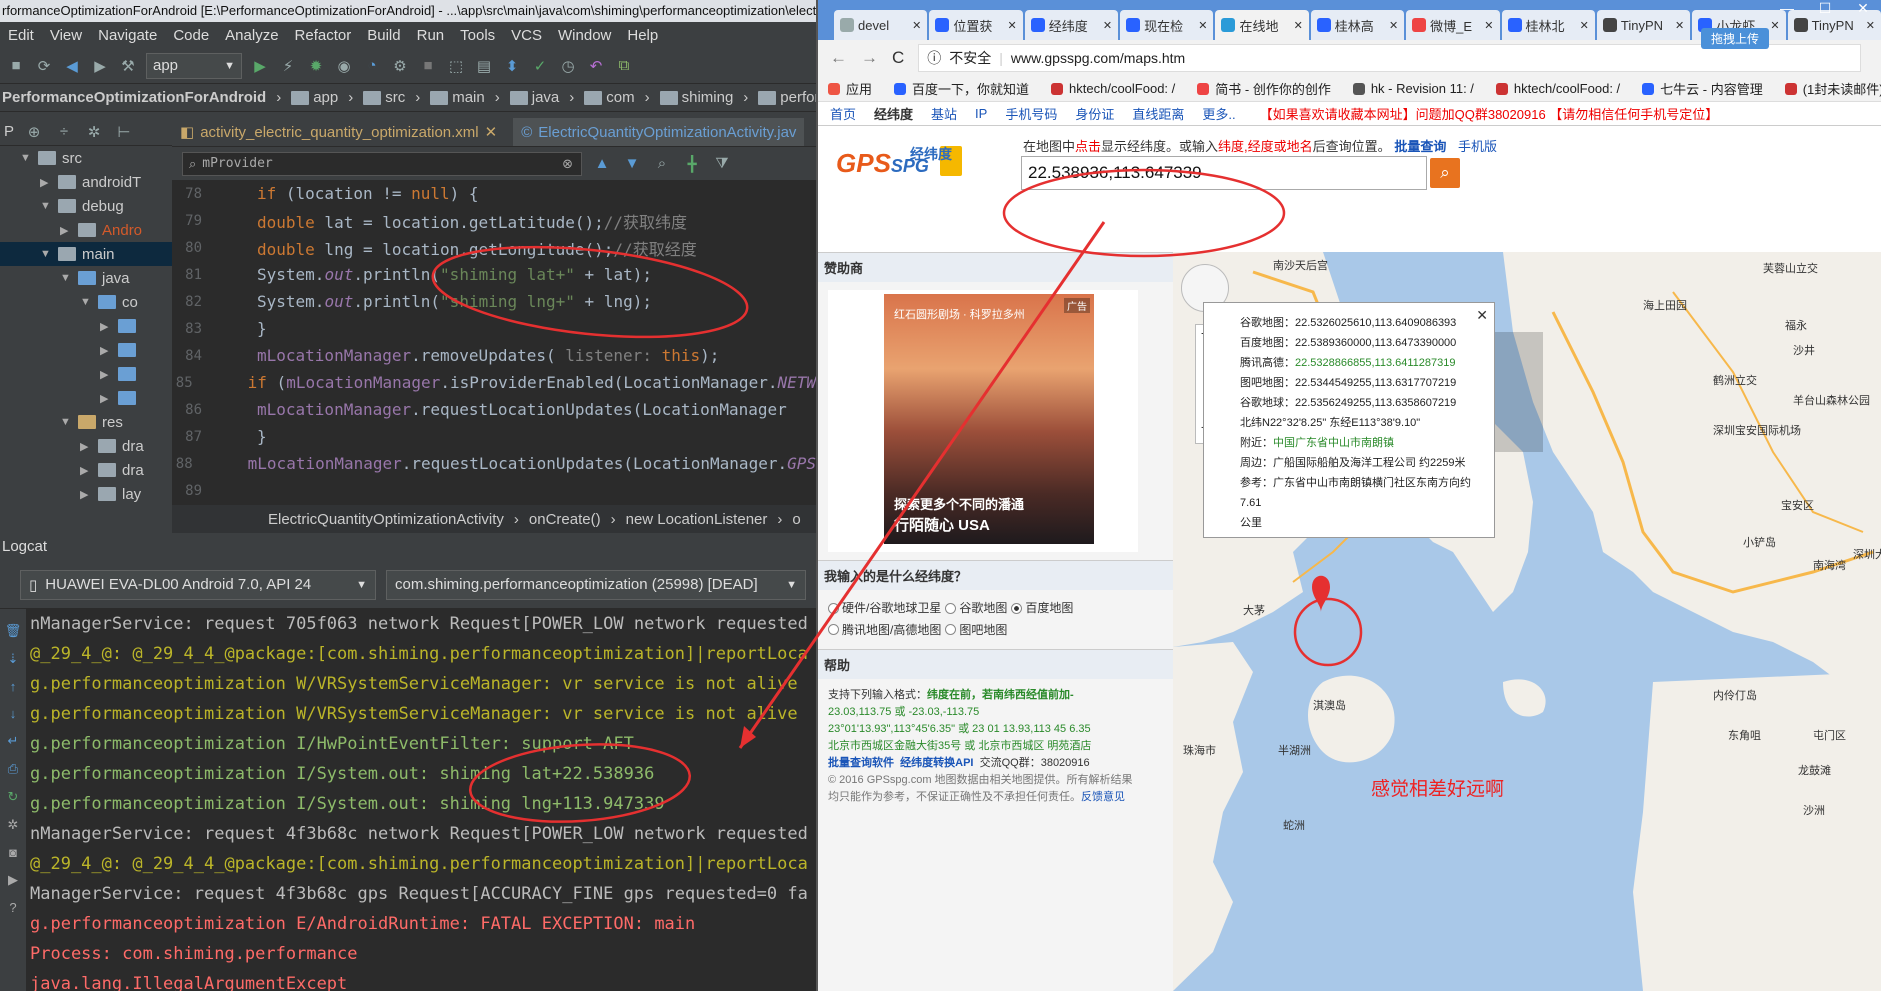 Image resolution: width=1881 pixels, height=991 pixels. Describe the element at coordinates (86, 422) in the screenshot. I see `tree-item: ▼ res` at that location.